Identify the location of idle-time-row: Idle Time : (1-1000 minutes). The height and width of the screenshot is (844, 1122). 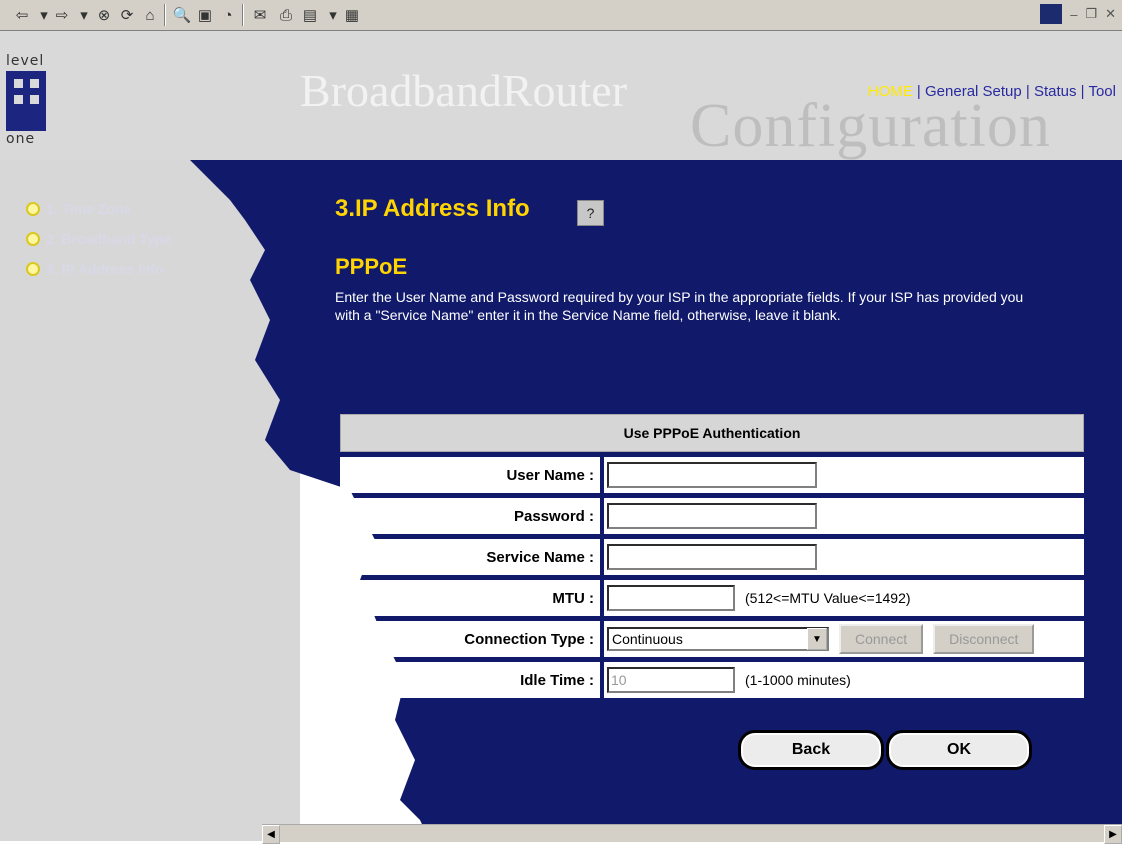
(712, 680).